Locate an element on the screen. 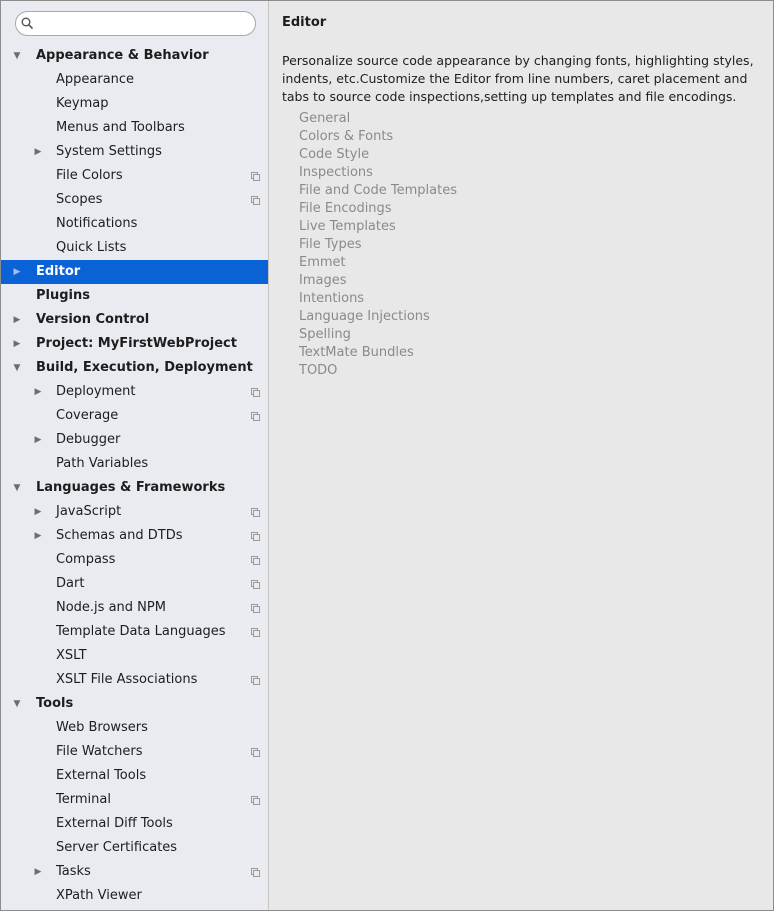  sidebar-item-label: JavaScript is located at coordinates (89, 511).